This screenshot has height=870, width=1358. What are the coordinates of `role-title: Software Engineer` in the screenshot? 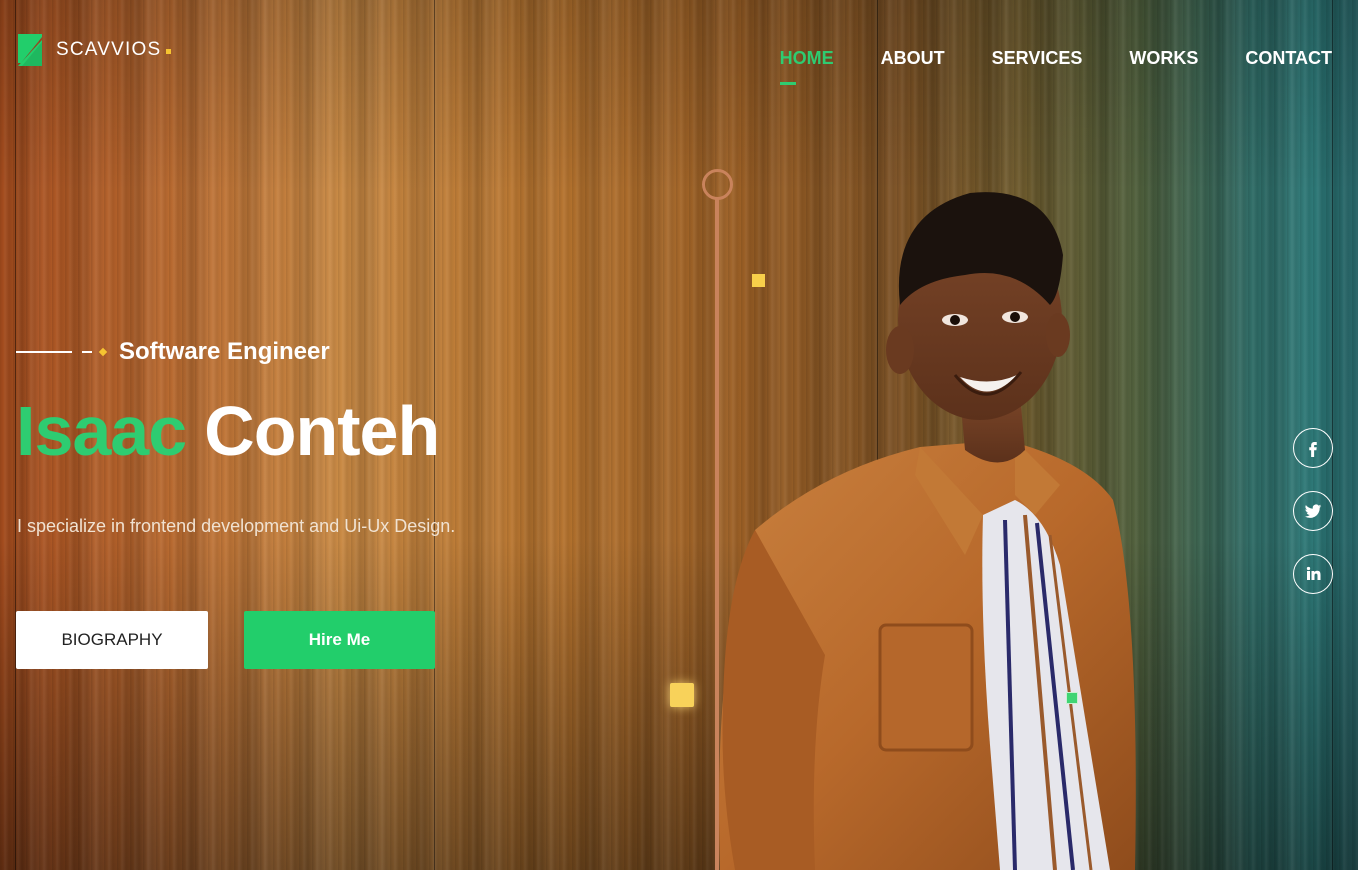 It's located at (224, 351).